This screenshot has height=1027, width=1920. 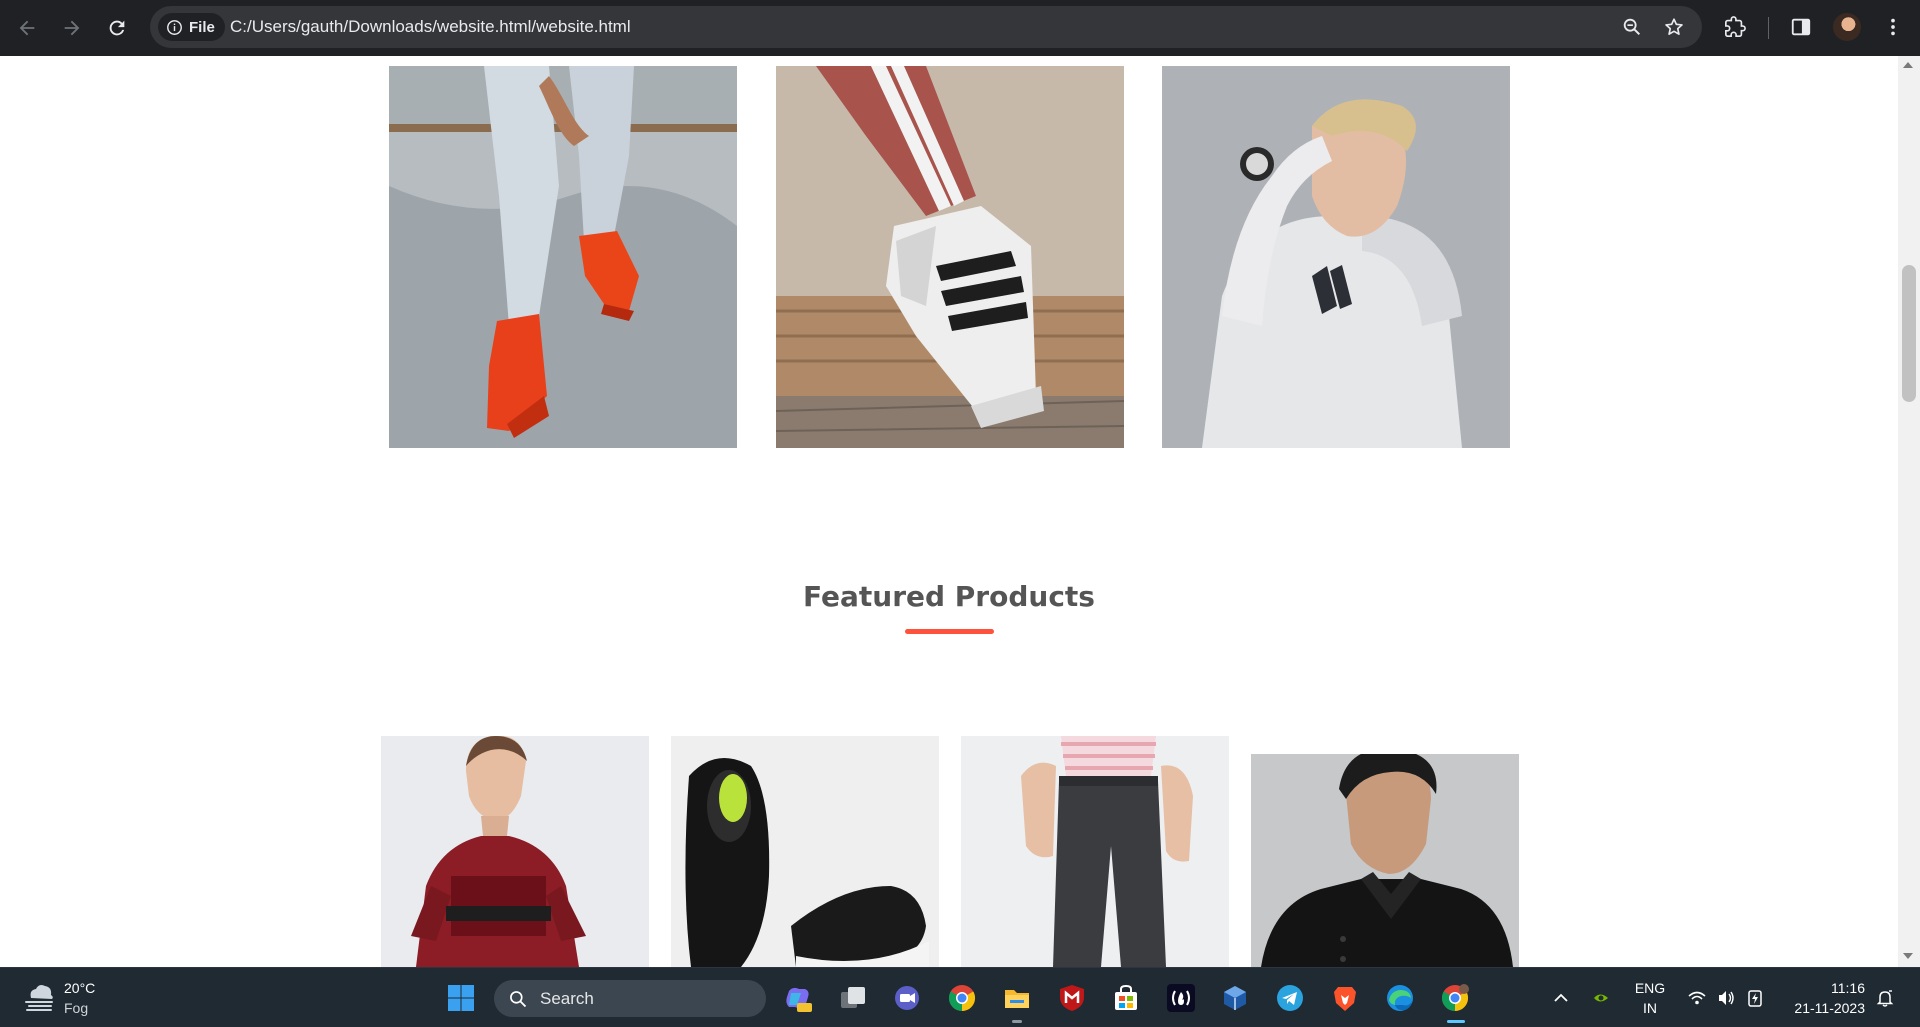 I want to click on nvidia-icon, so click(x=1601, y=998).